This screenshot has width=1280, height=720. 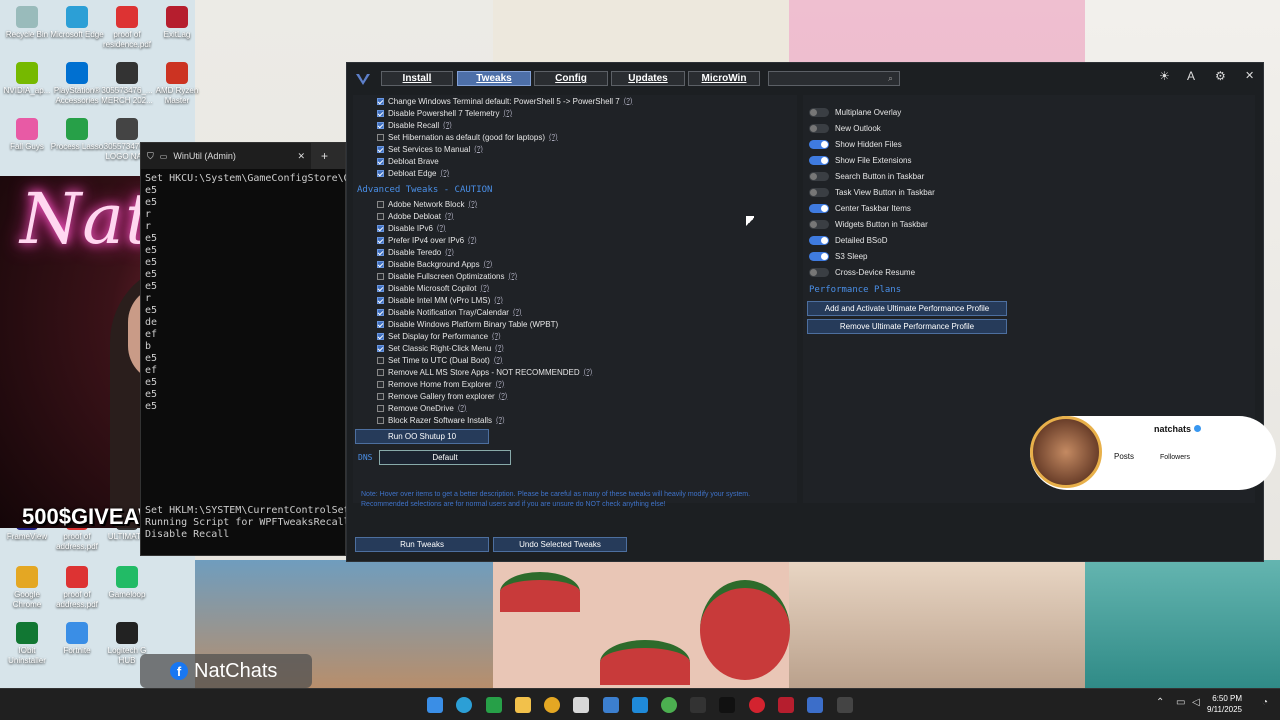 I want to click on desktop-icon: proof of residence.pdf, so click(x=127, y=28).